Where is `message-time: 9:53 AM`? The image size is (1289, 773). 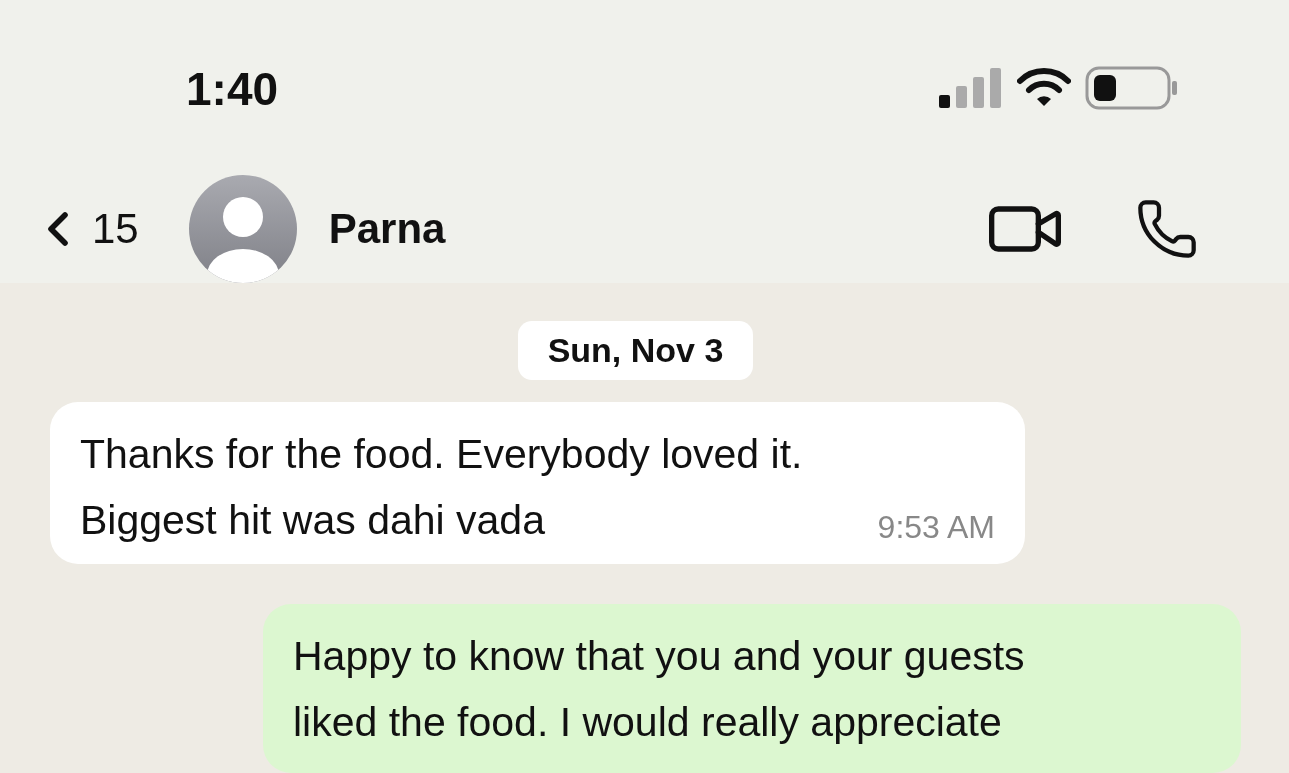 message-time: 9:53 AM is located at coordinates (936, 528).